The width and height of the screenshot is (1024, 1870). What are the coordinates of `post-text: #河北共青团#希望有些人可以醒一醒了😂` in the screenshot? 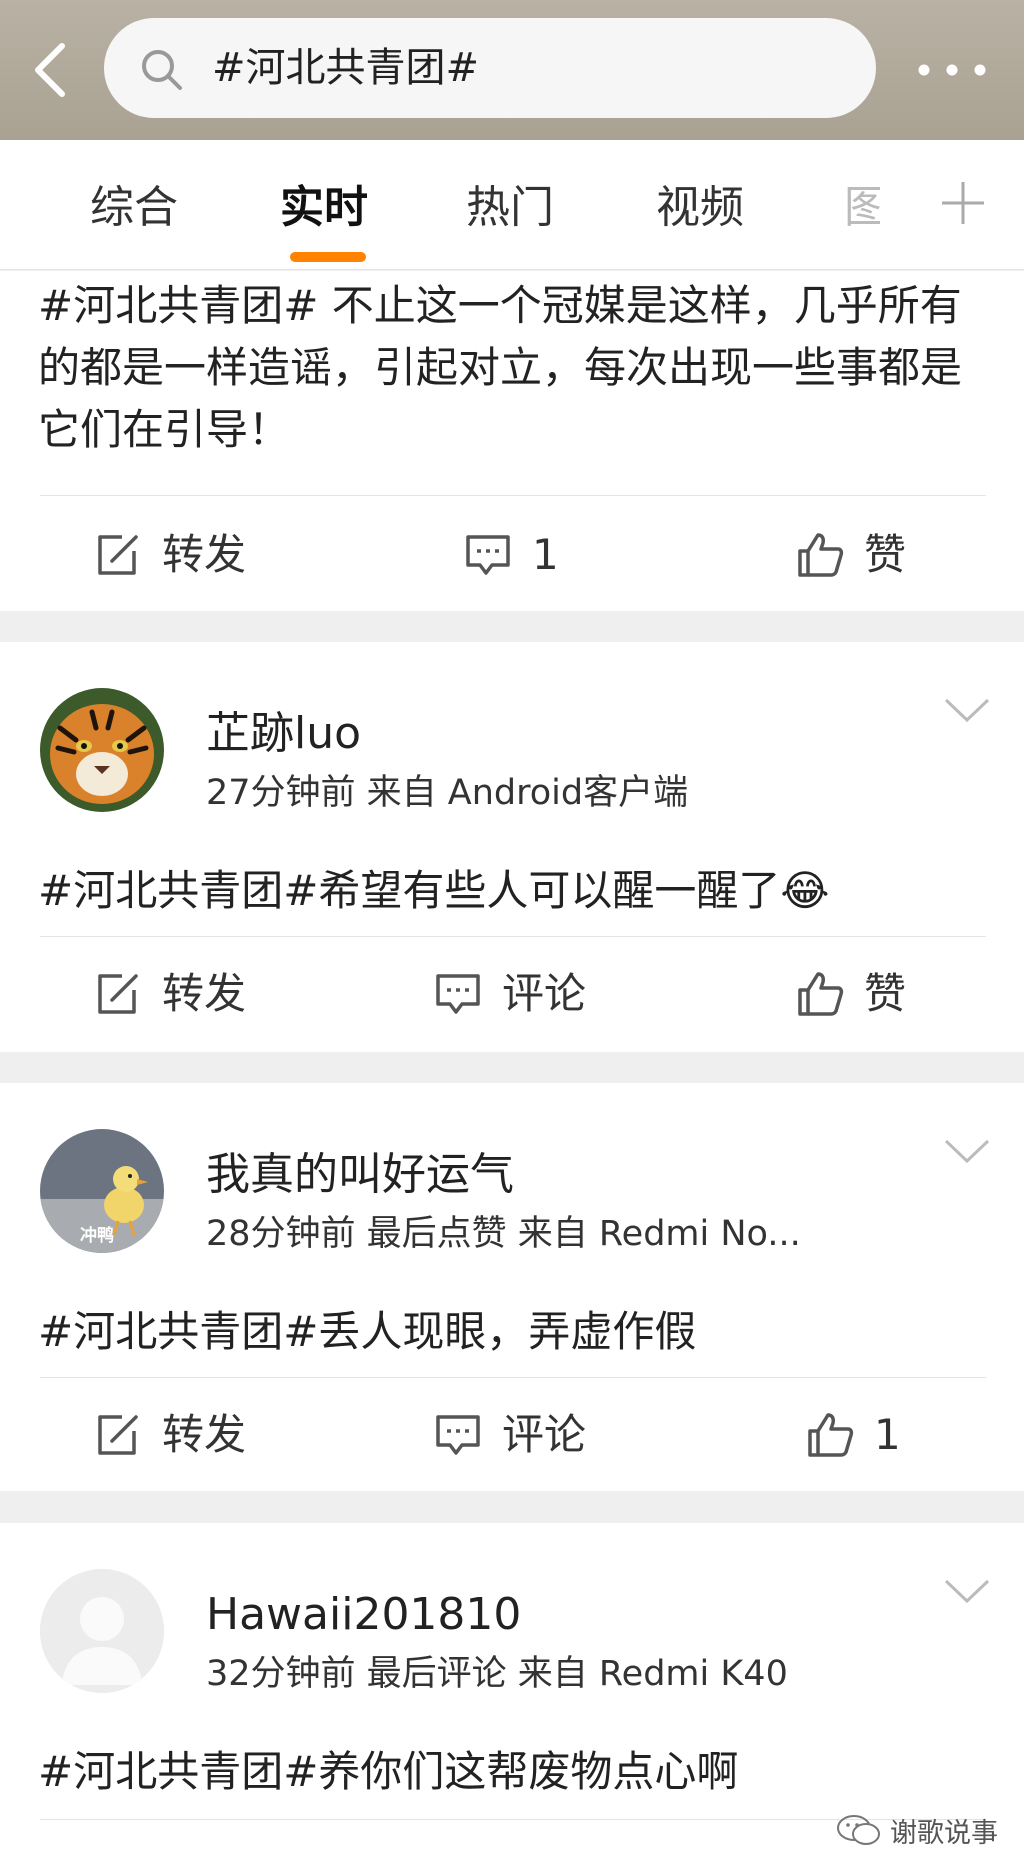 It's located at (434, 890).